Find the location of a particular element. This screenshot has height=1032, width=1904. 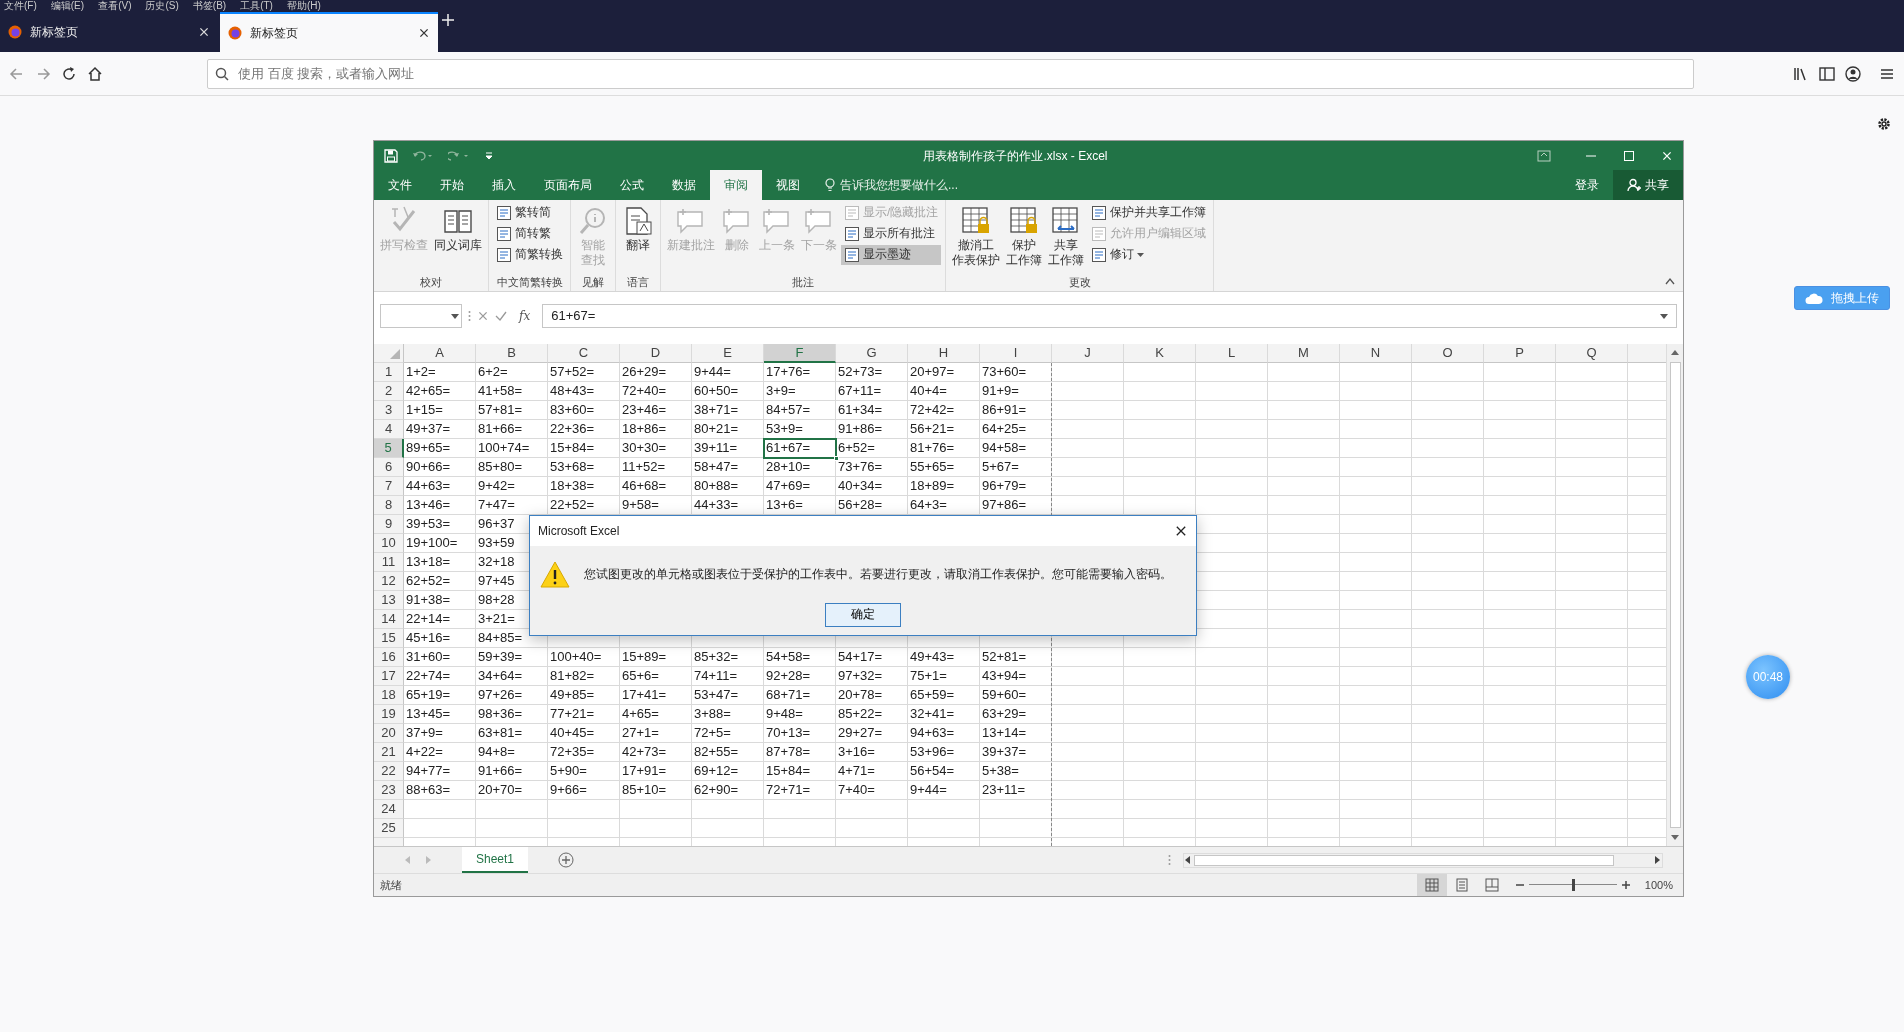

column-header: D is located at coordinates (656, 353).